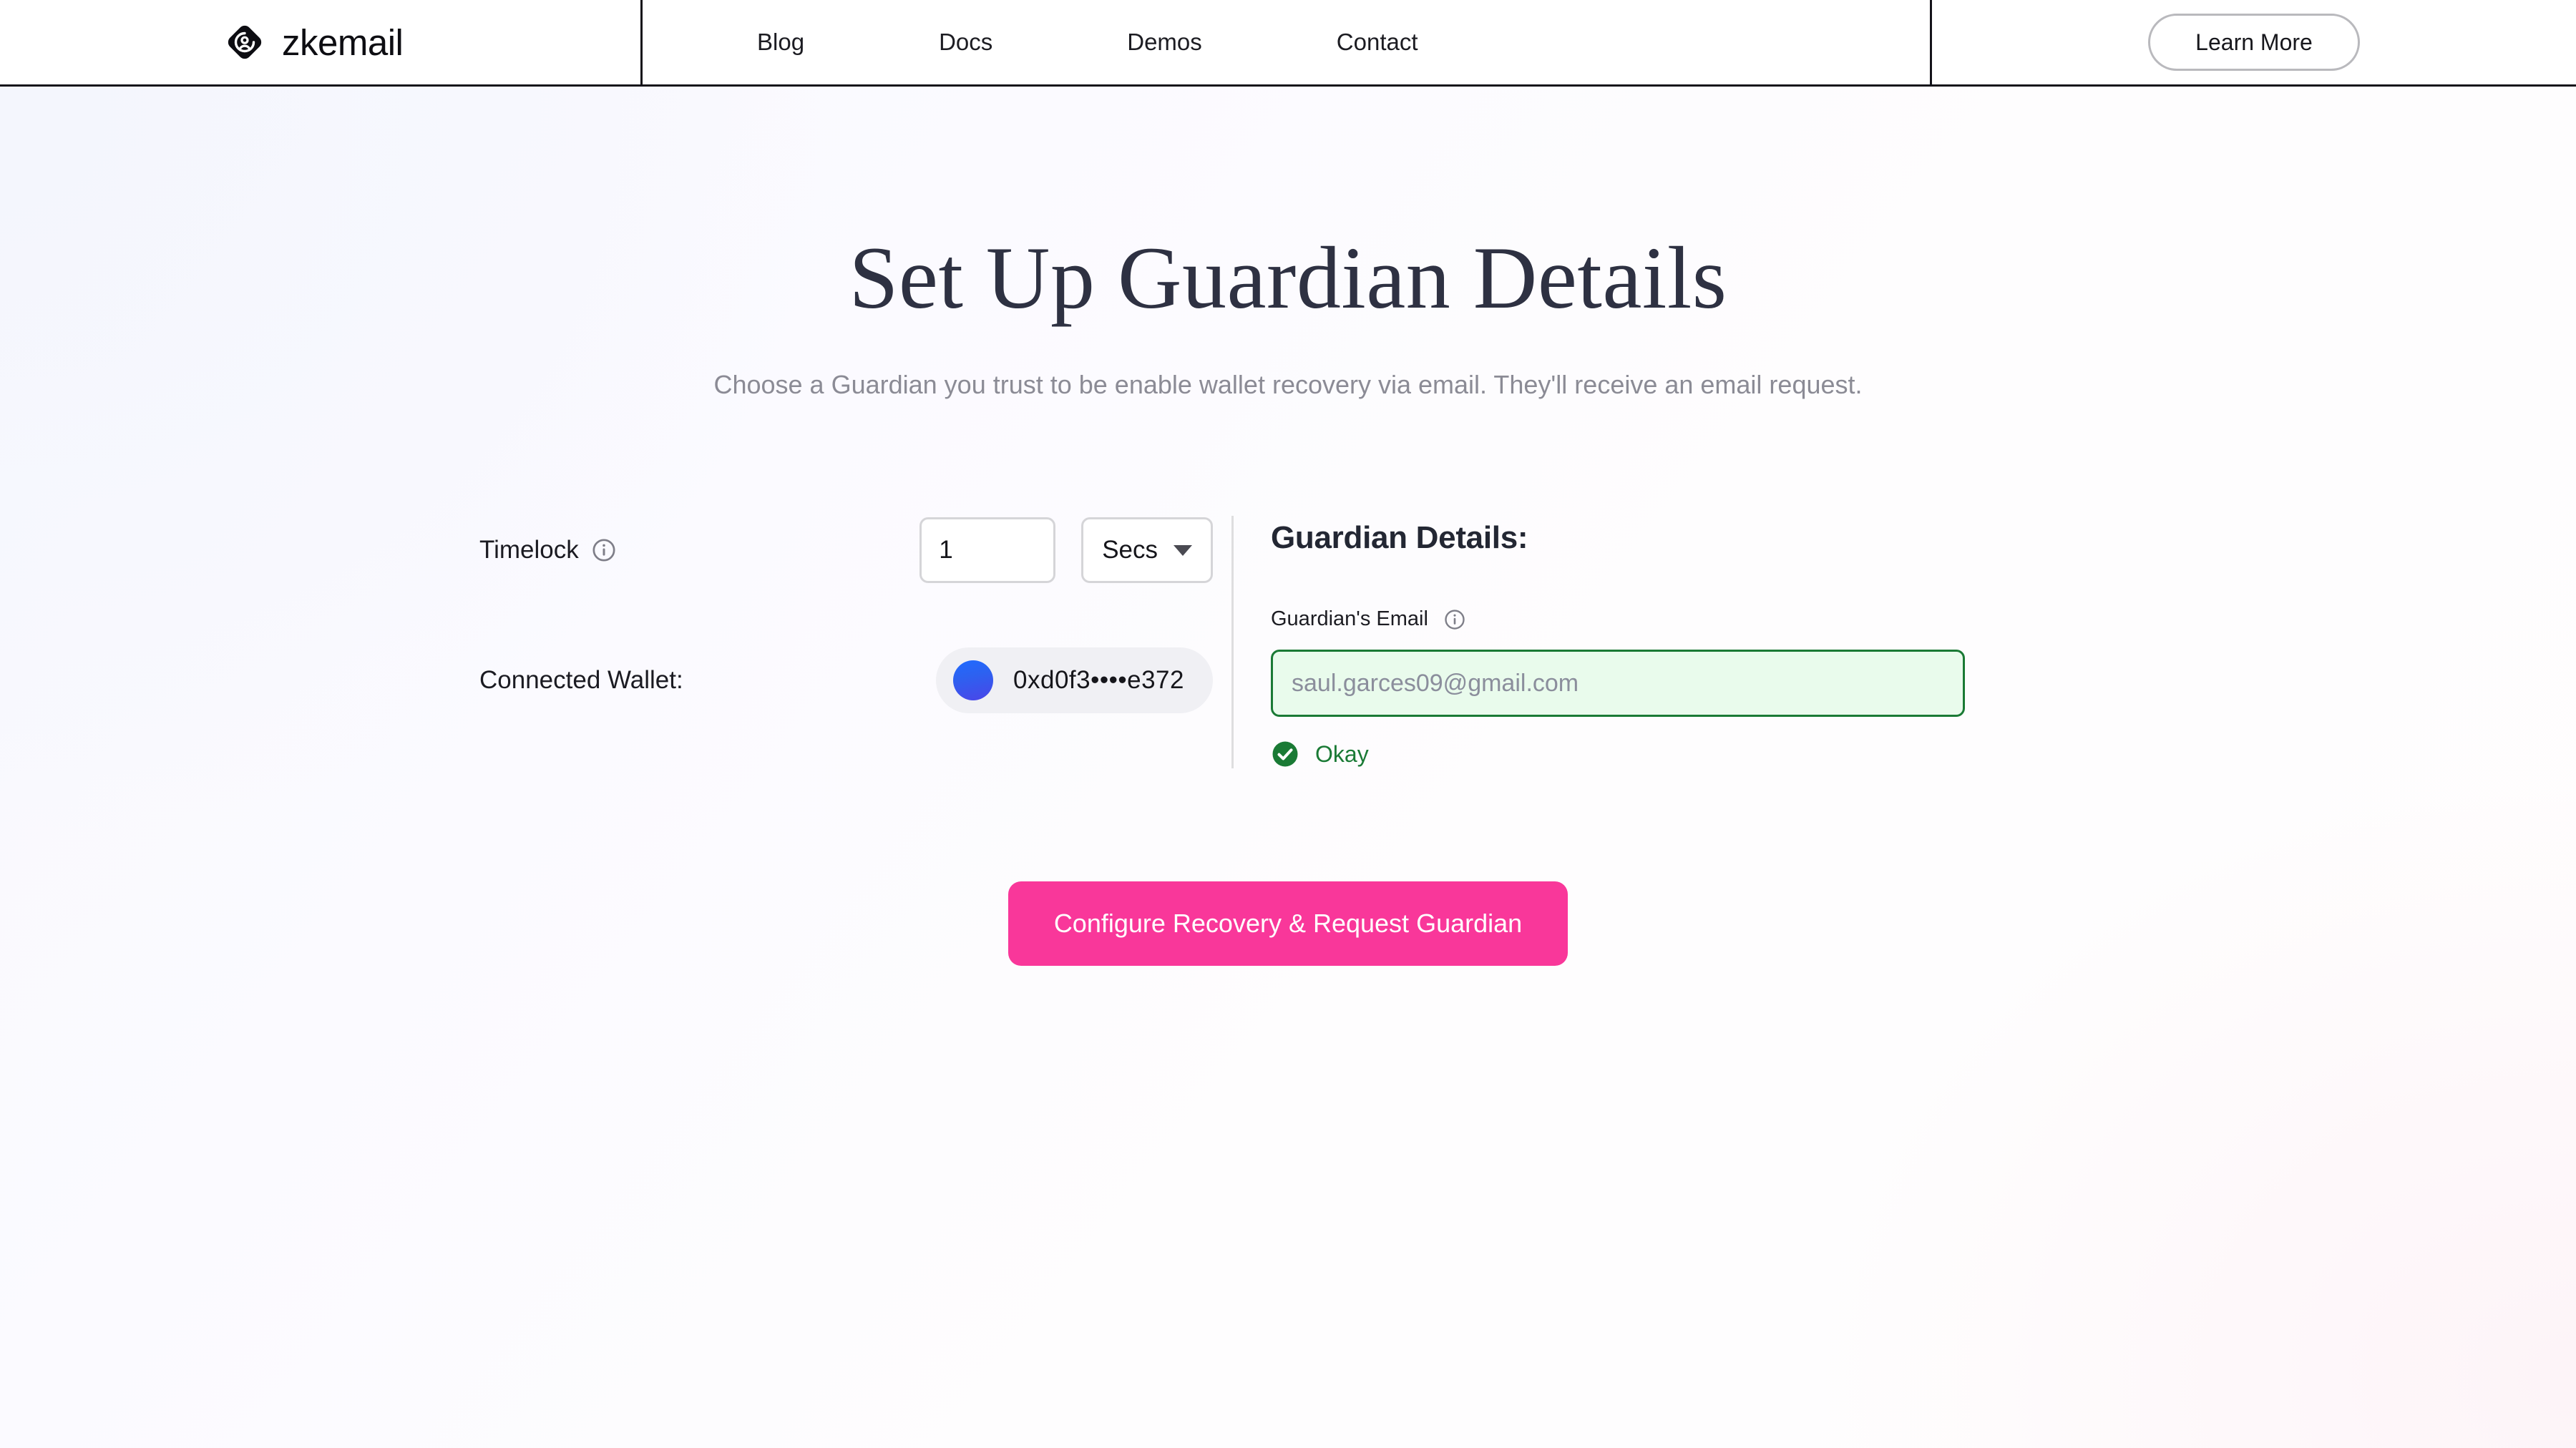 The width and height of the screenshot is (2576, 1448). I want to click on guardian-setup-form: Timelock Secs Conne, so click(1288, 643).